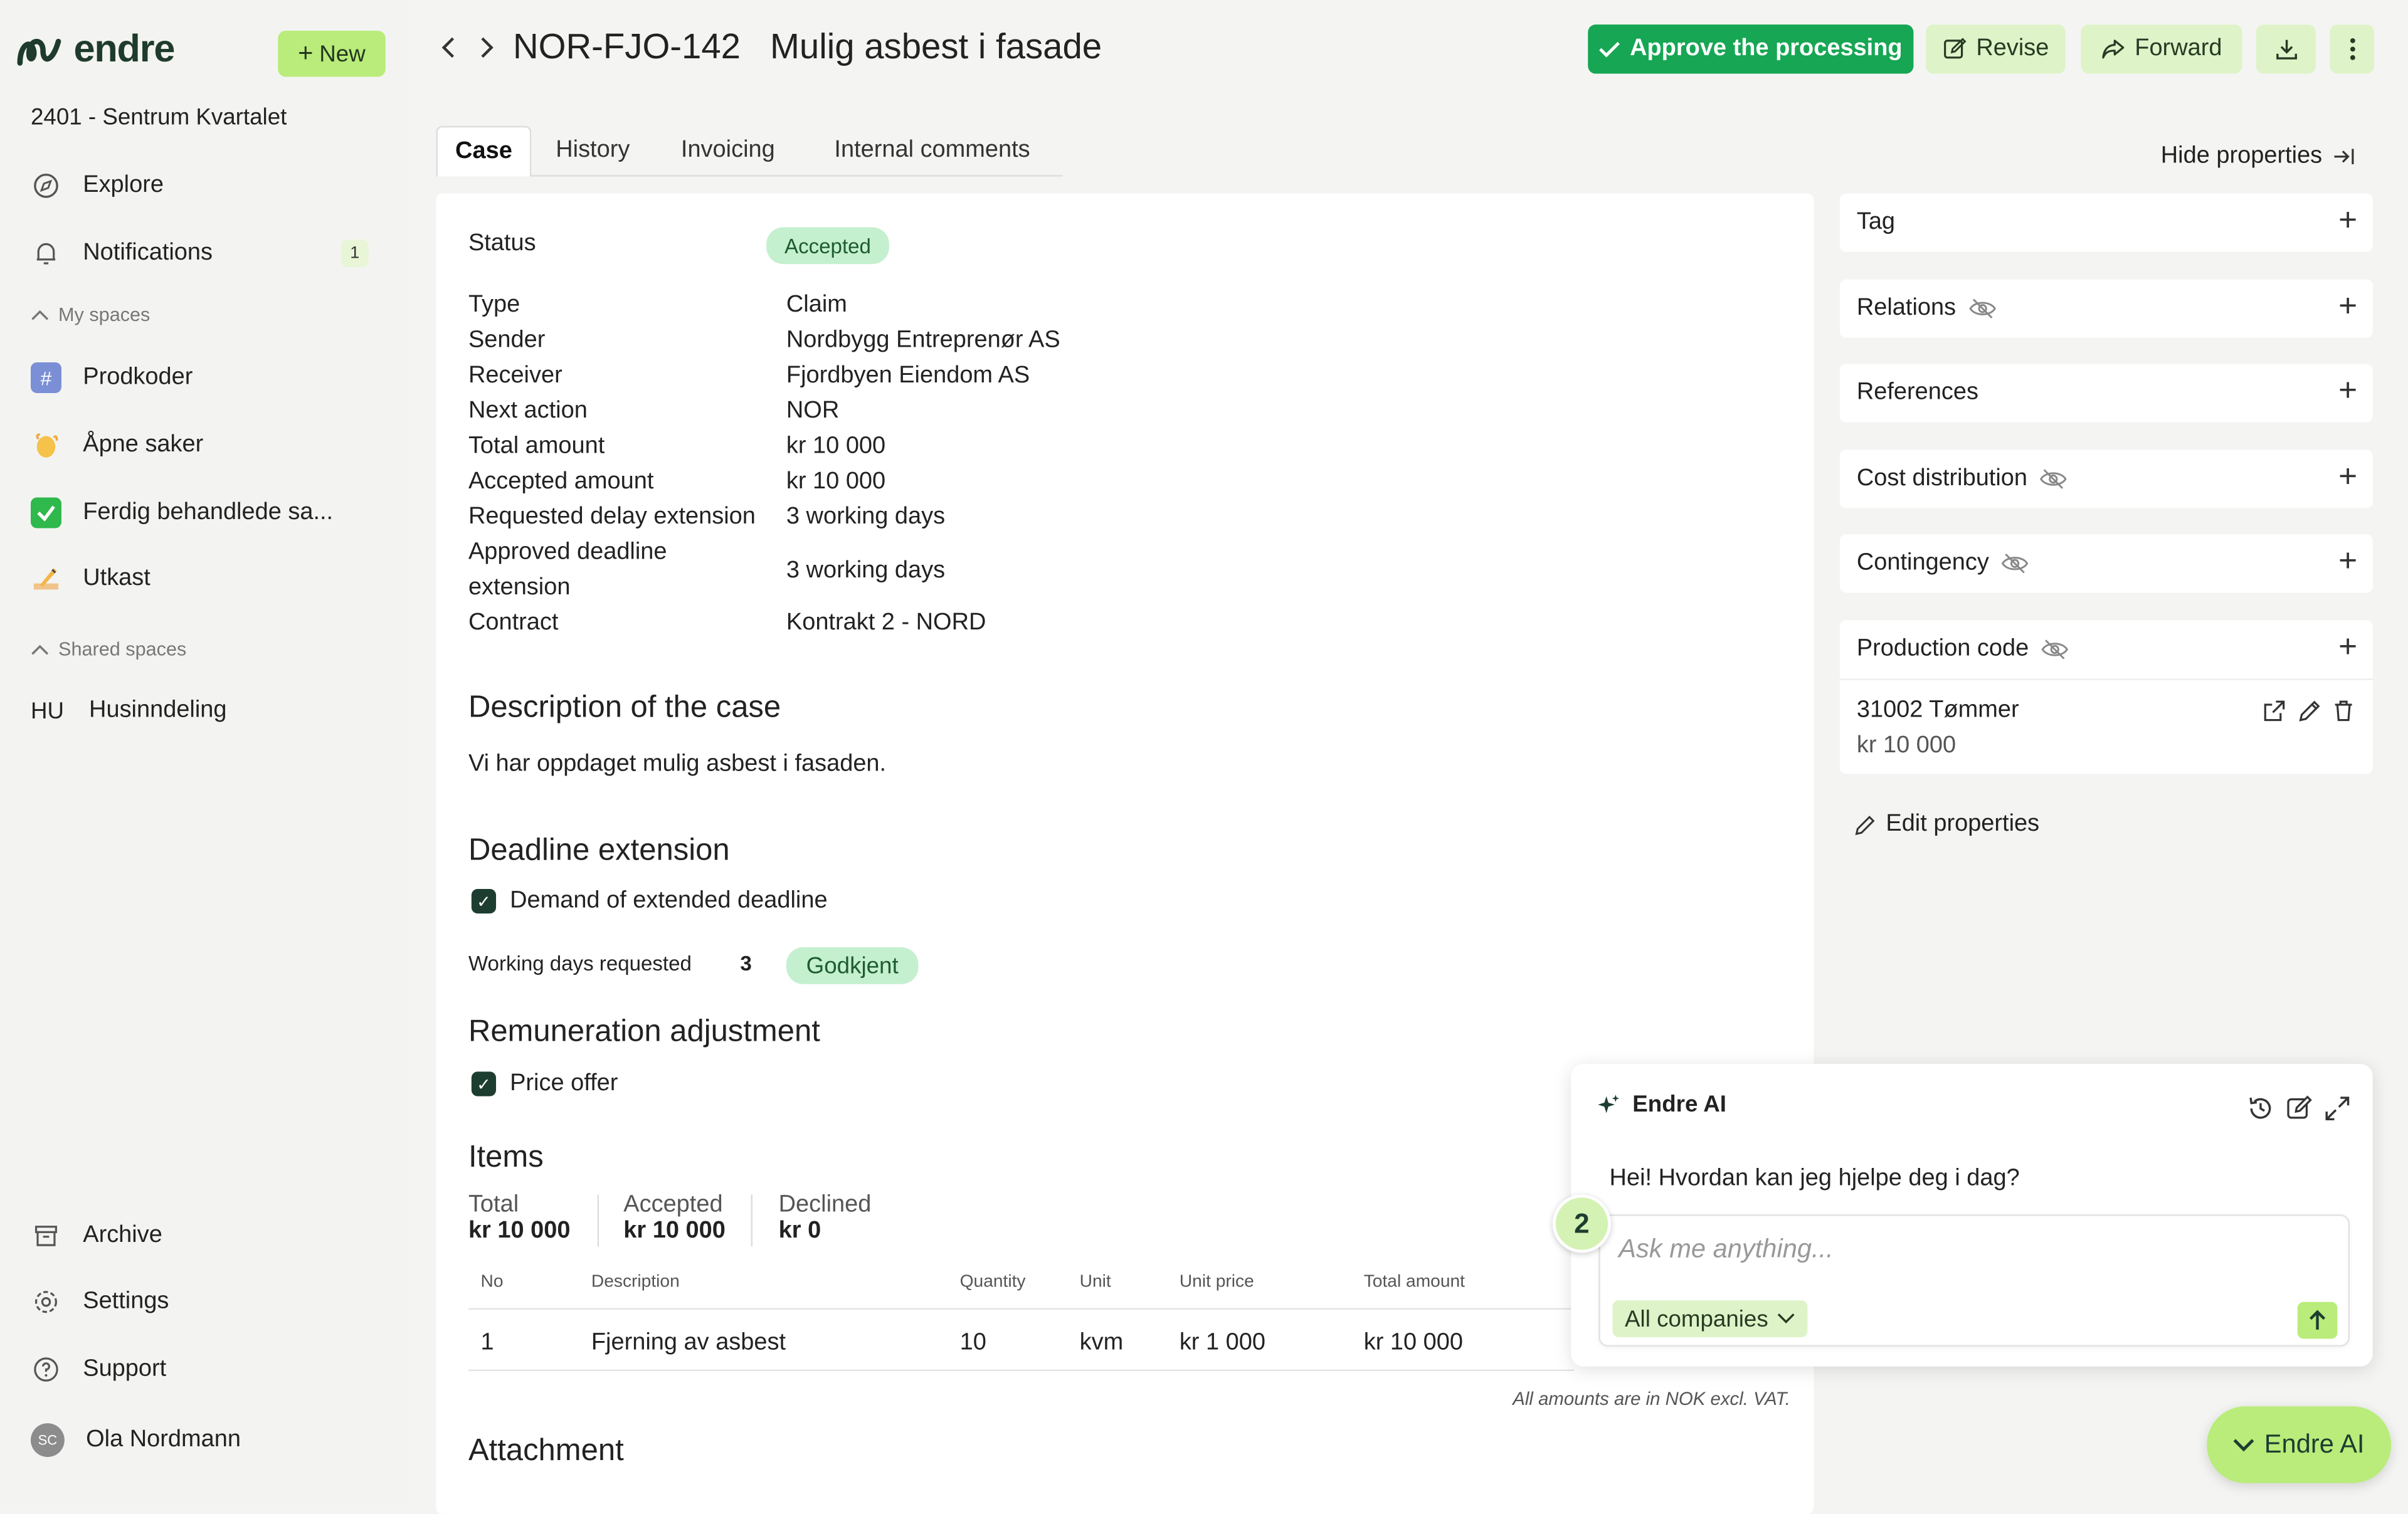  What do you see at coordinates (561, 481) in the screenshot?
I see `prop-label-accepted-amount: Accepted amount` at bounding box center [561, 481].